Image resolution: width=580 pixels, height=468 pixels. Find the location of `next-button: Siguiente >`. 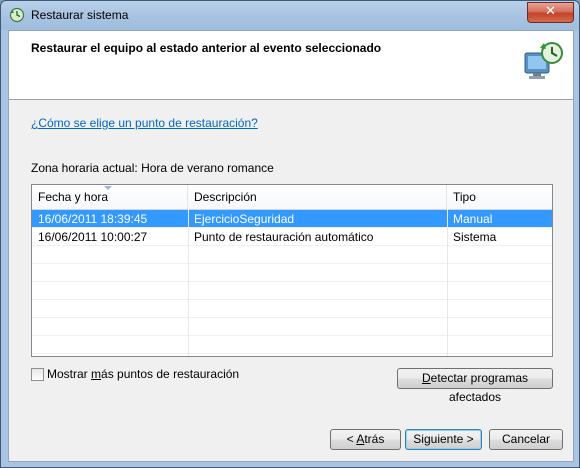

next-button: Siguiente > is located at coordinates (443, 439).